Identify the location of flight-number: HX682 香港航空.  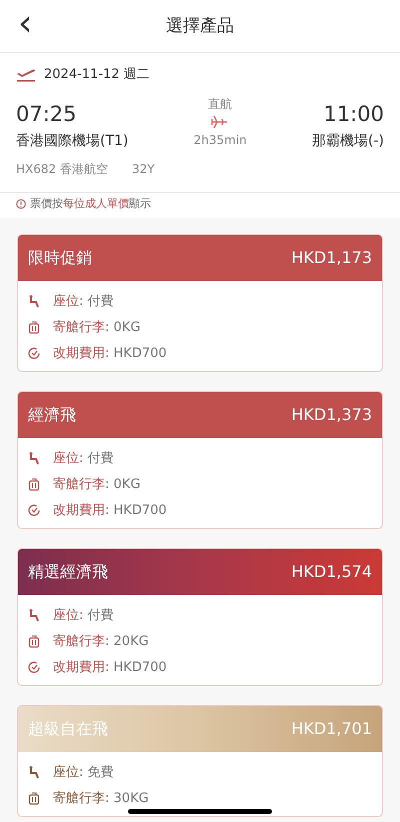
(62, 169).